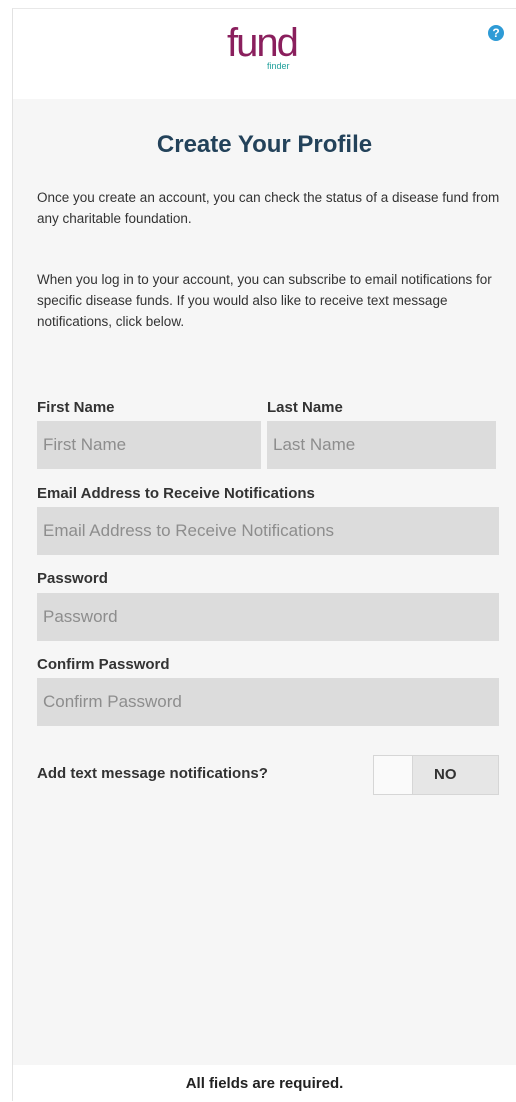  I want to click on first-name-input, so click(149, 445).